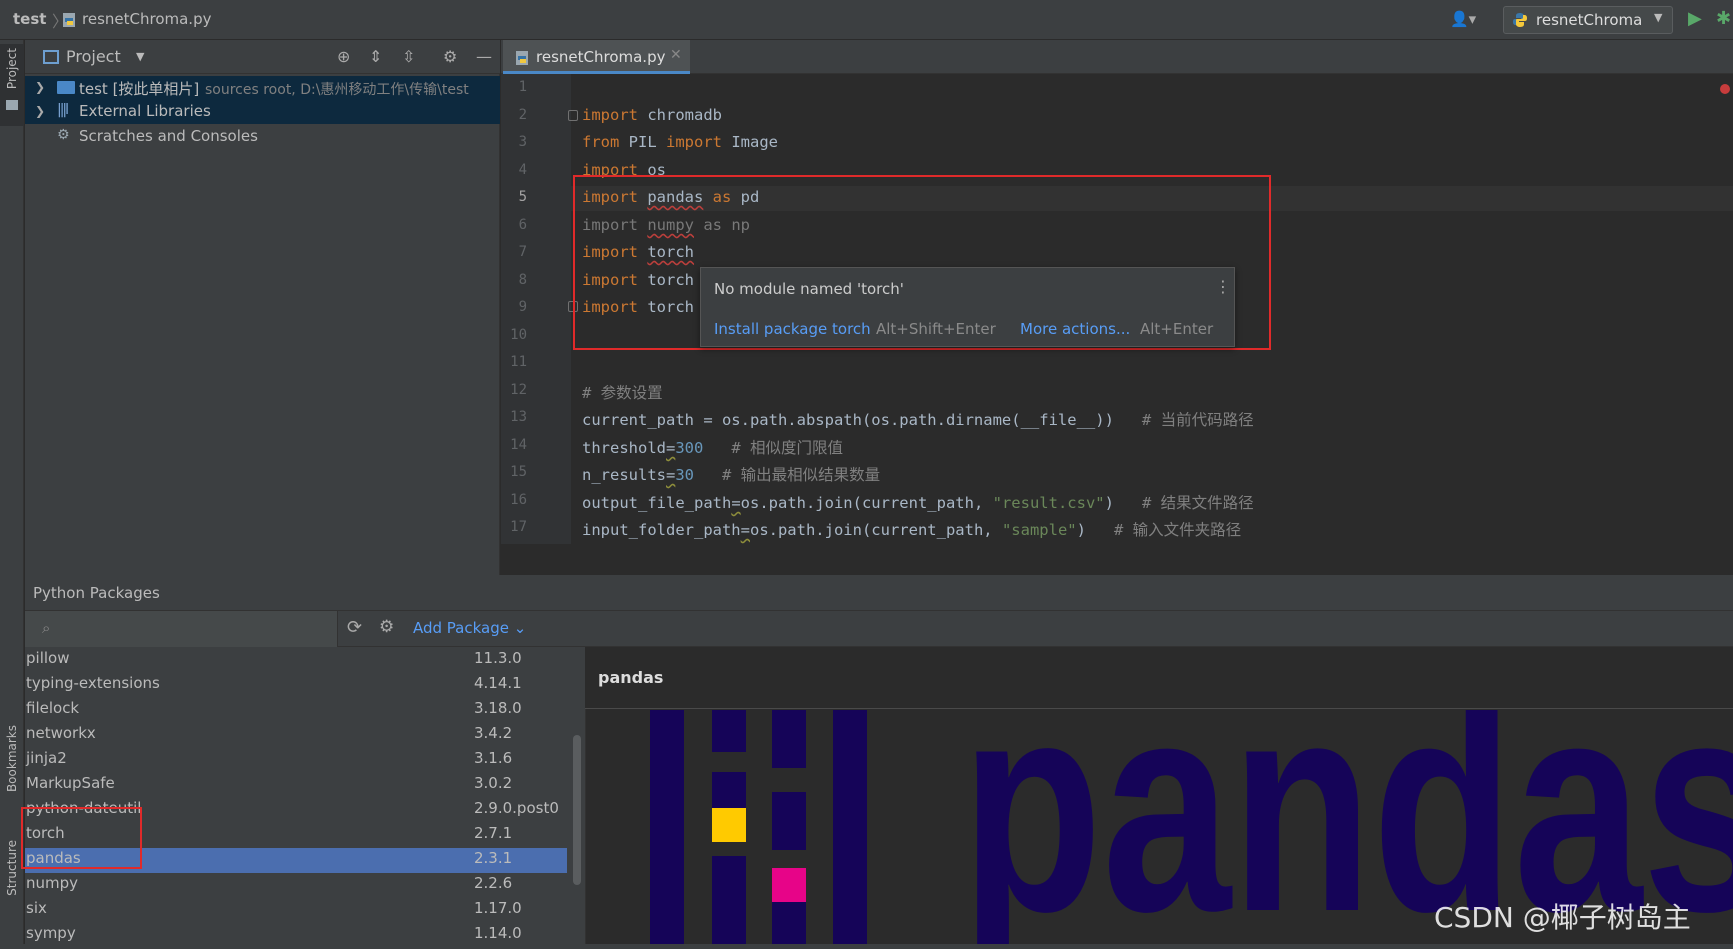  Describe the element at coordinates (522, 142) in the screenshot. I see `line-number: 3` at that location.